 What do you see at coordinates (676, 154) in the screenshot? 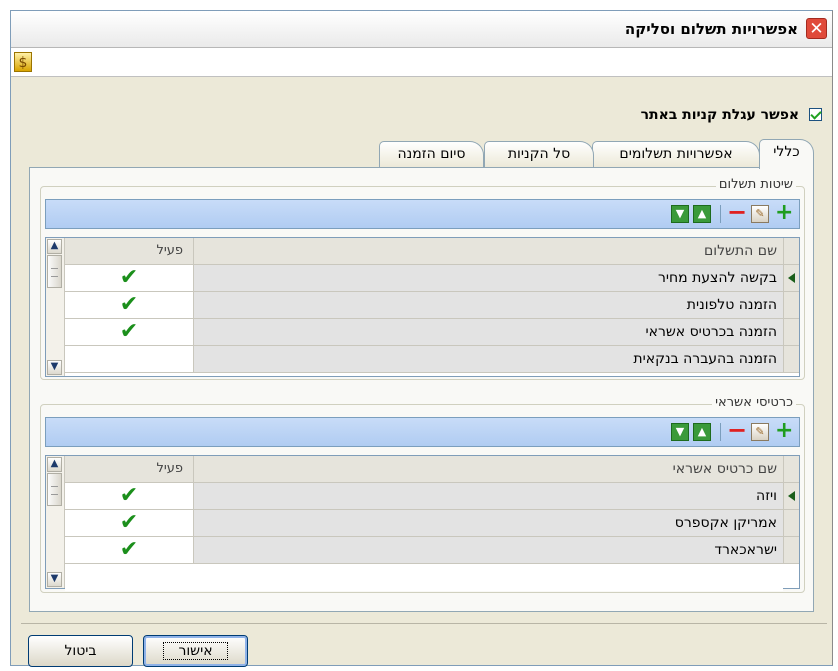
I see `tab-payment-options: אפשרויות תשלומים` at bounding box center [676, 154].